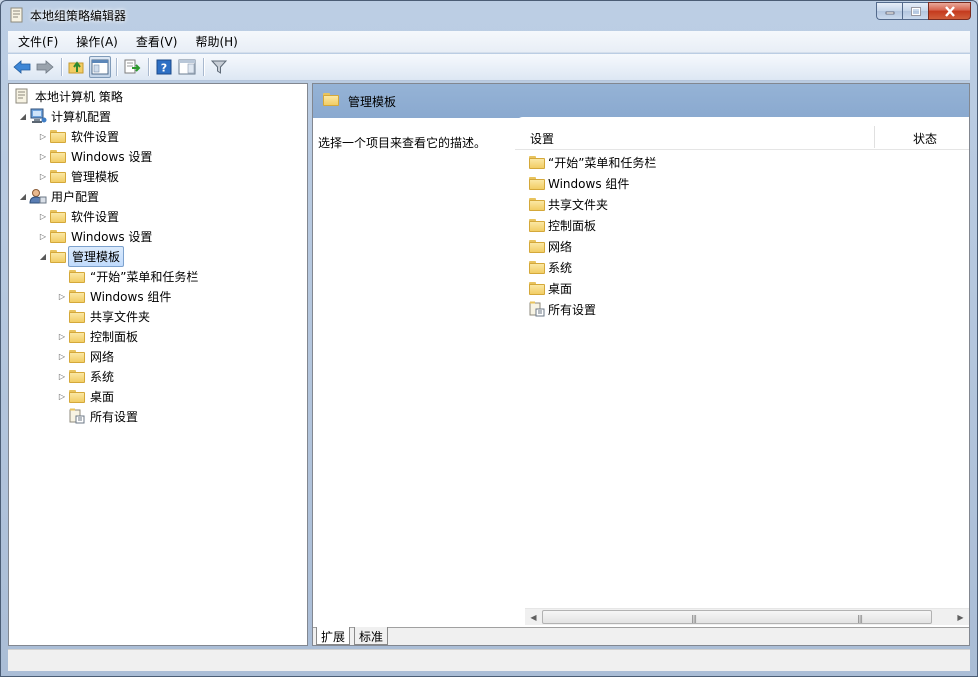 Image resolution: width=978 pixels, height=677 pixels. Describe the element at coordinates (78, 216) in the screenshot. I see `tree-item-uc-software-settings: ▷ 软件设置` at that location.